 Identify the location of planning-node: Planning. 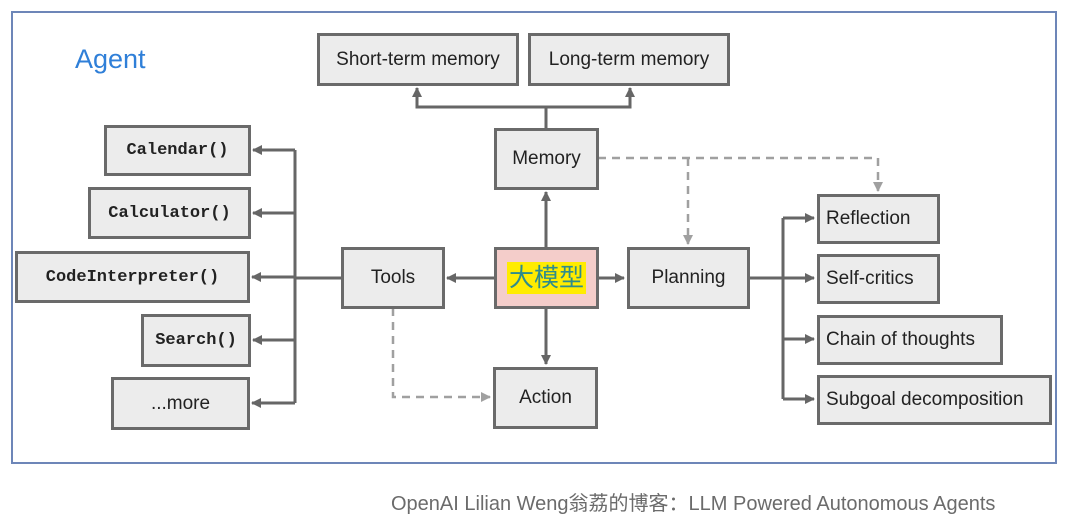
(688, 278).